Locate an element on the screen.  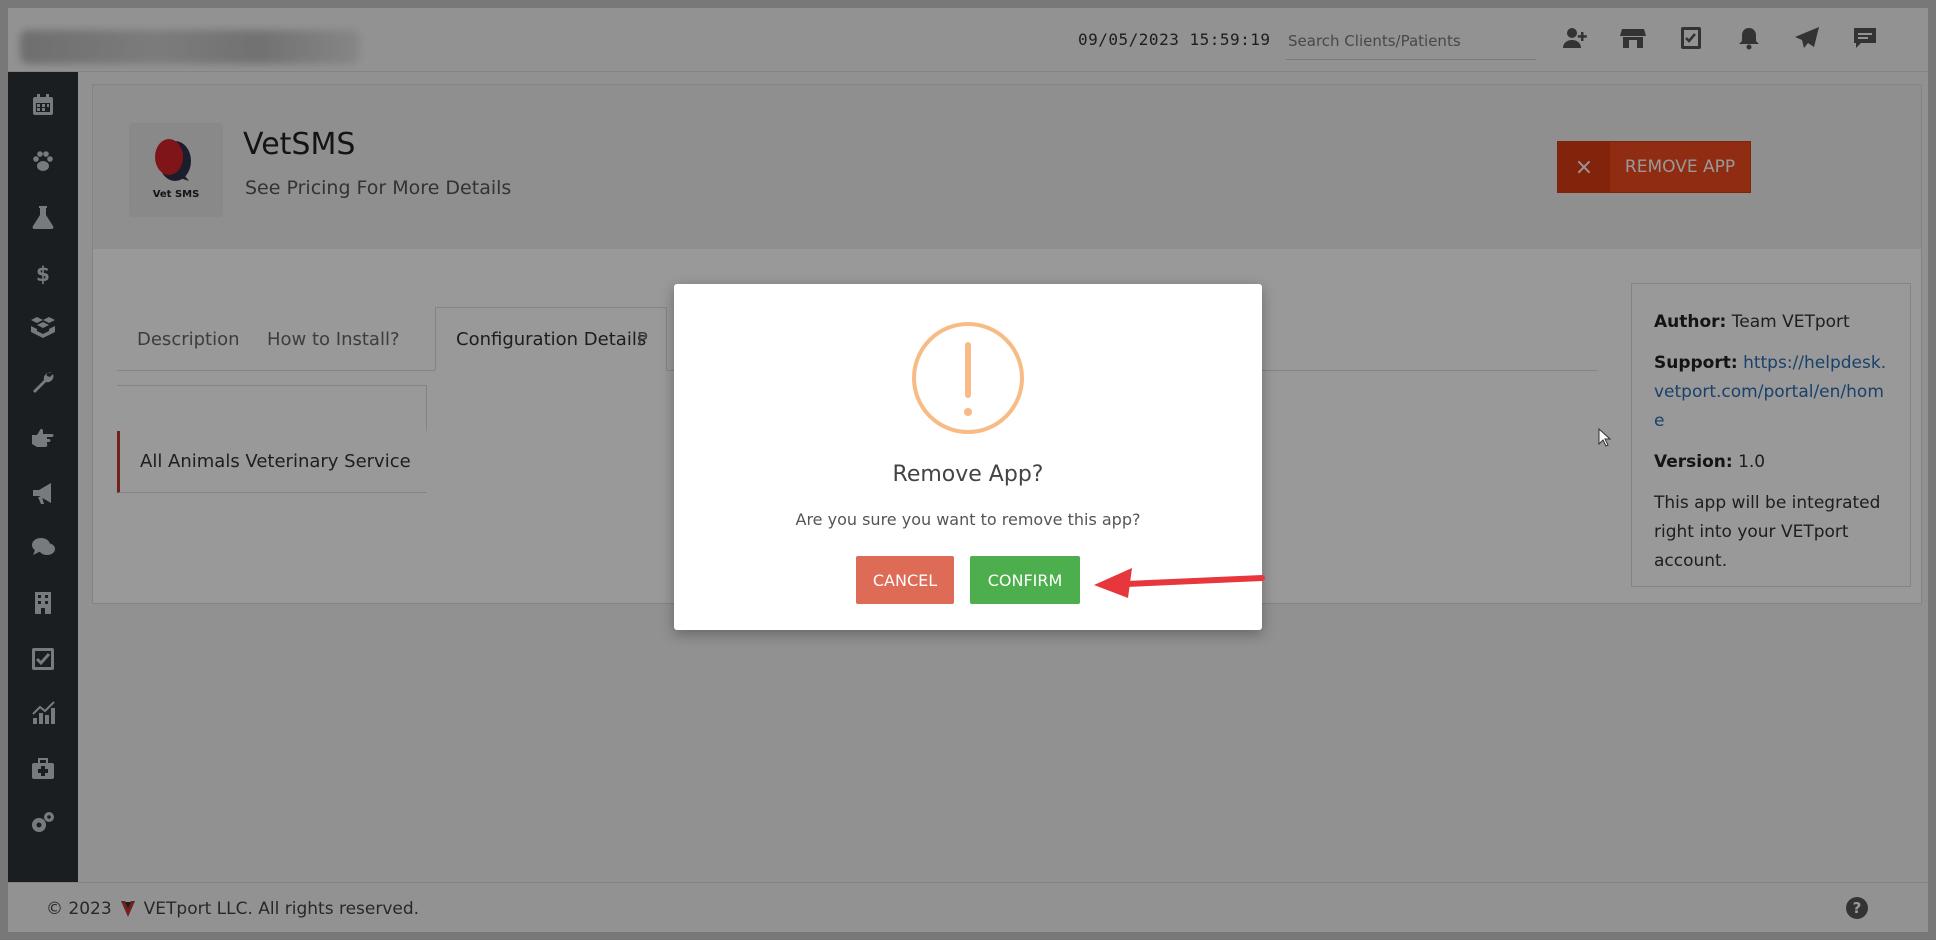
cancel-button: CANCEL is located at coordinates (905, 580).